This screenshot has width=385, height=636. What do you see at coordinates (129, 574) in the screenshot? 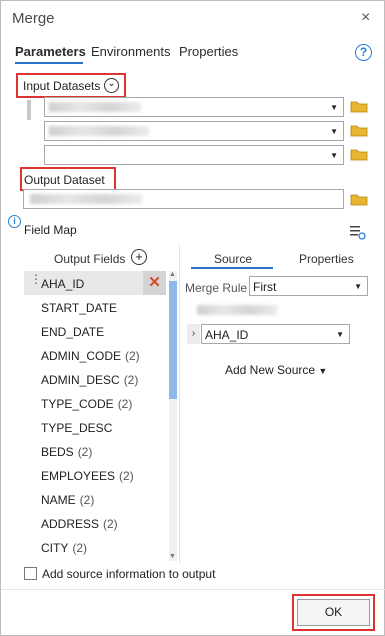
I see `add-source-info-label: Add source information to output` at bounding box center [129, 574].